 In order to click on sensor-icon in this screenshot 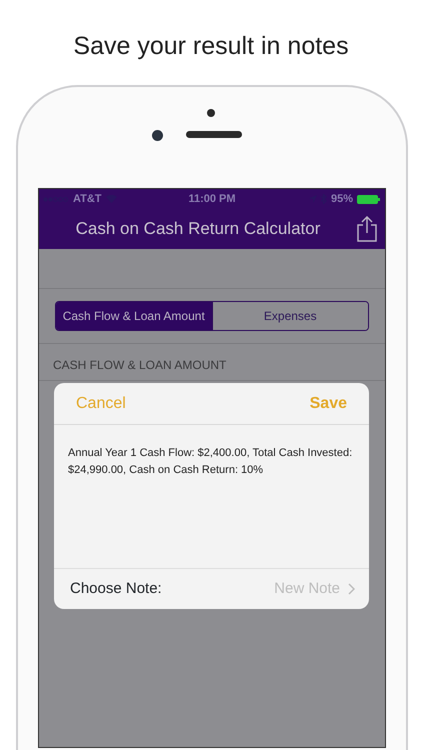, I will do `click(211, 113)`.